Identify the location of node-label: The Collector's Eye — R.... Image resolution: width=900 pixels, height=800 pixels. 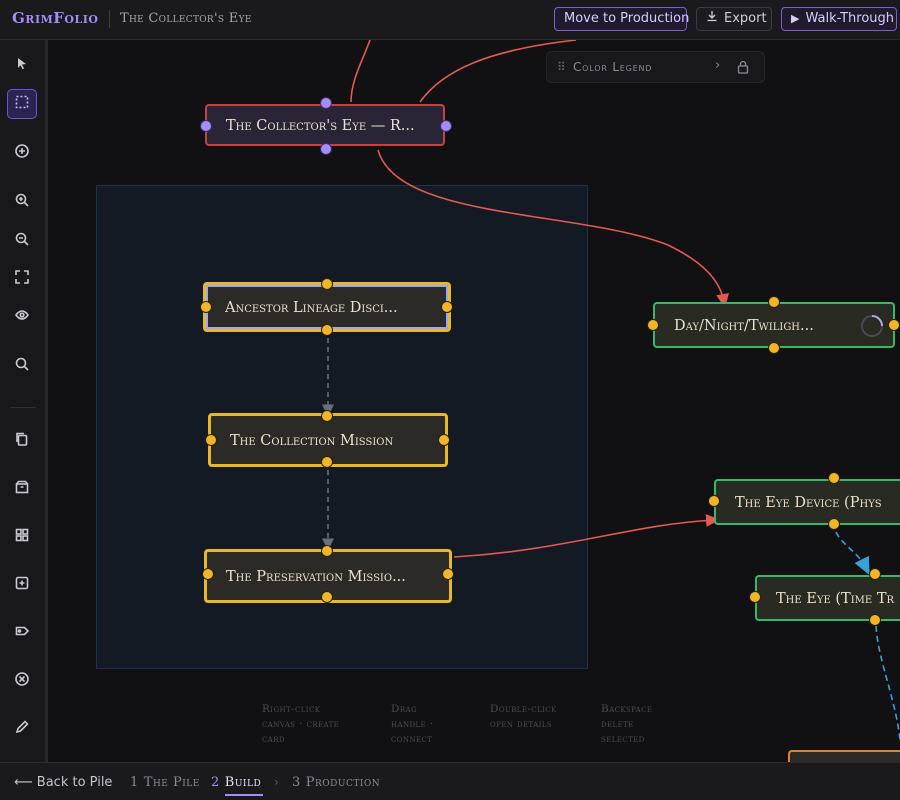
(320, 126).